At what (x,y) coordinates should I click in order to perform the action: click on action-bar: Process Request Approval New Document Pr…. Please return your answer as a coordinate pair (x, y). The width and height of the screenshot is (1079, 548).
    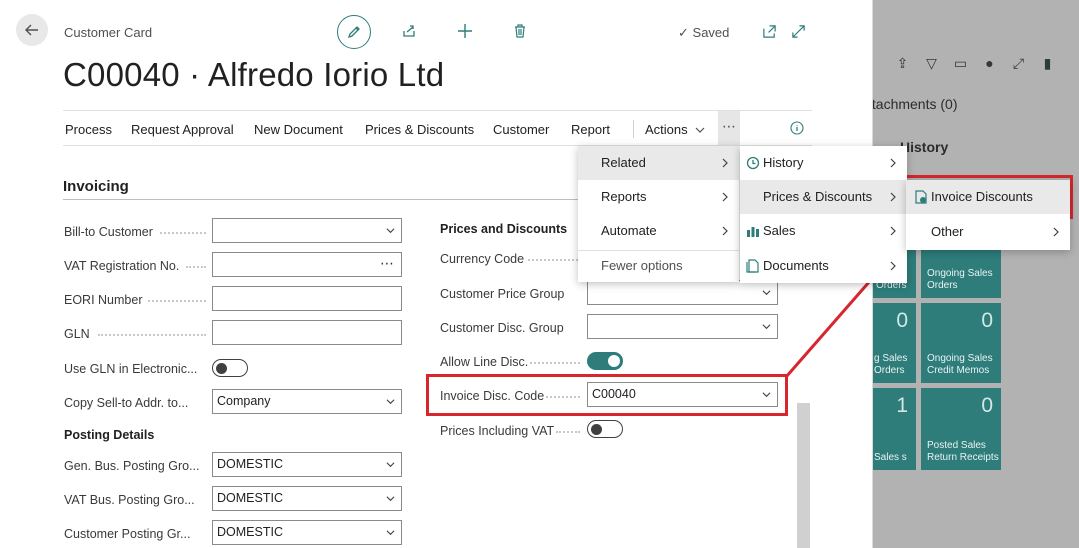
    Looking at the image, I should click on (437, 128).